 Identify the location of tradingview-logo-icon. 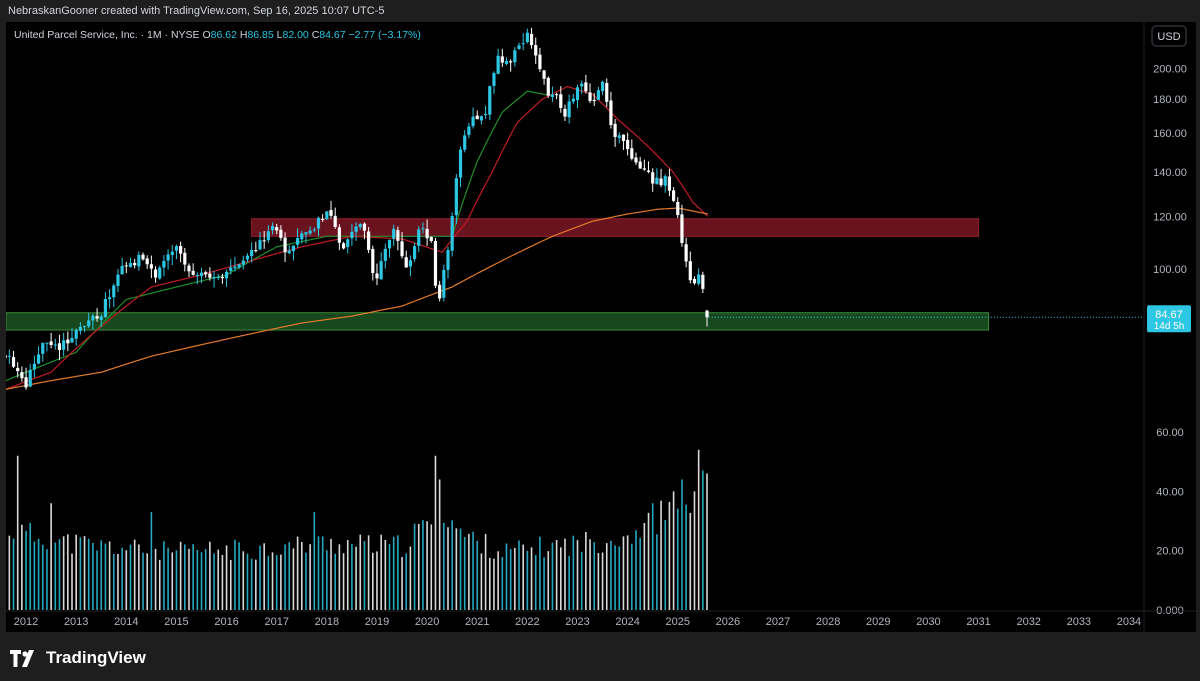
(22, 658).